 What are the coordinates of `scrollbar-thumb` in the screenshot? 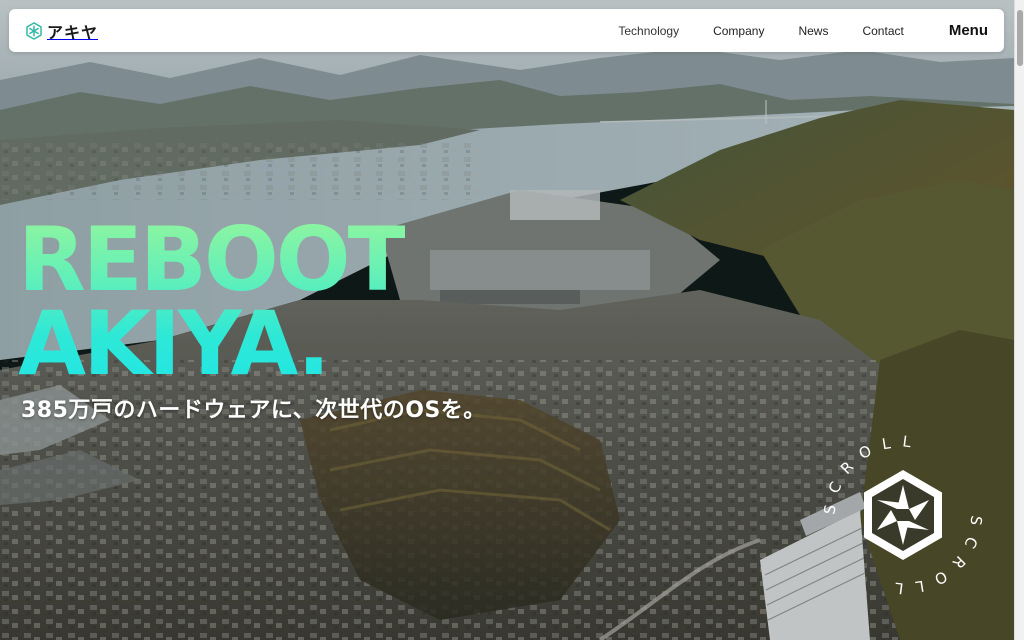 It's located at (1020, 38).